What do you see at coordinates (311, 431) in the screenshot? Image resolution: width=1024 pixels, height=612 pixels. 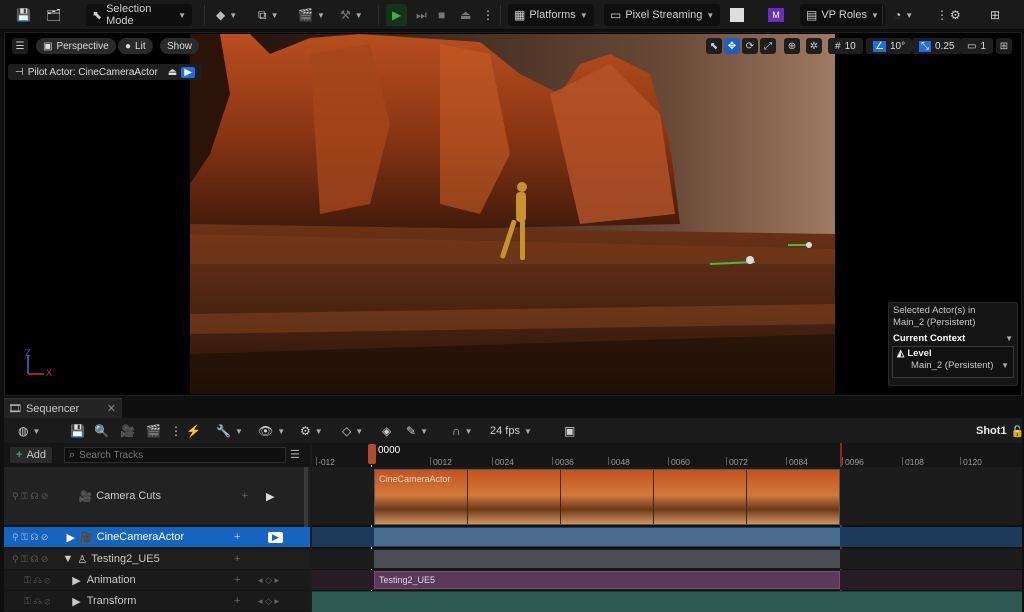 I see `playback-options-icon: ⚙ ▼` at bounding box center [311, 431].